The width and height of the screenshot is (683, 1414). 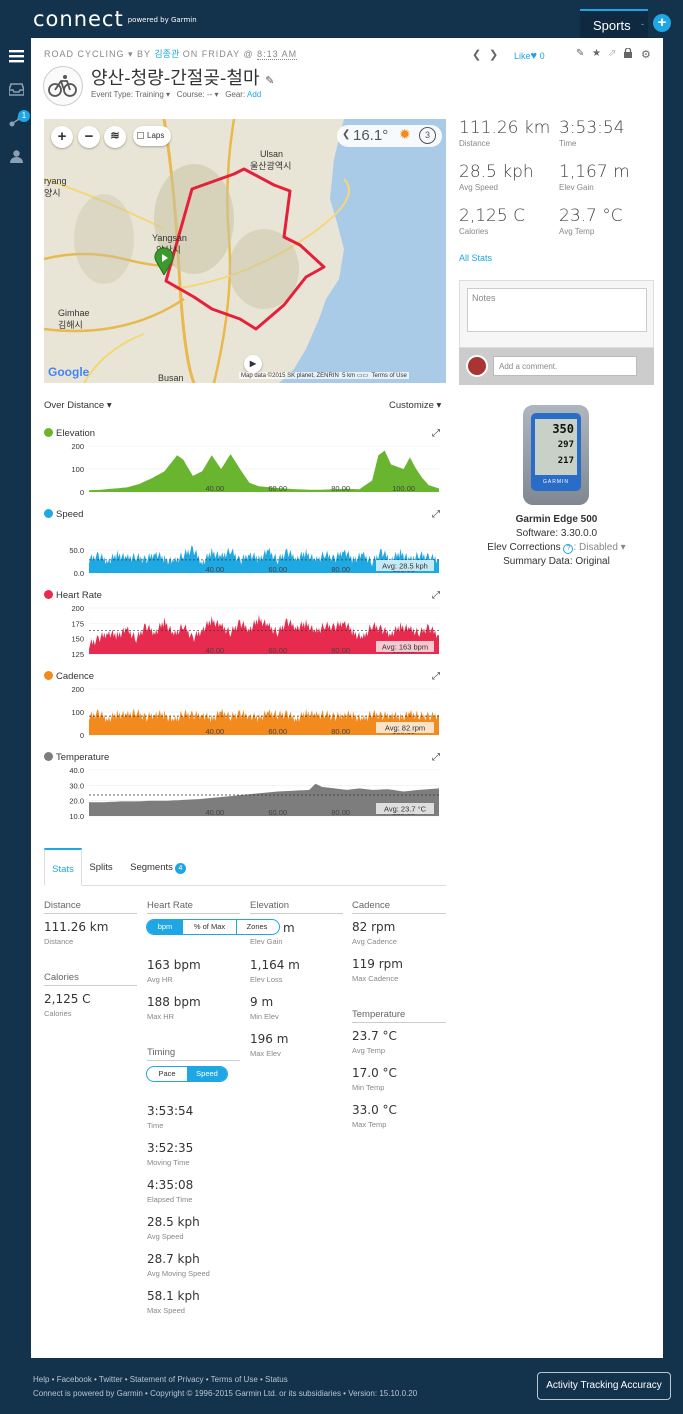 What do you see at coordinates (63, 514) in the screenshot?
I see `chart-title-speed: Speed` at bounding box center [63, 514].